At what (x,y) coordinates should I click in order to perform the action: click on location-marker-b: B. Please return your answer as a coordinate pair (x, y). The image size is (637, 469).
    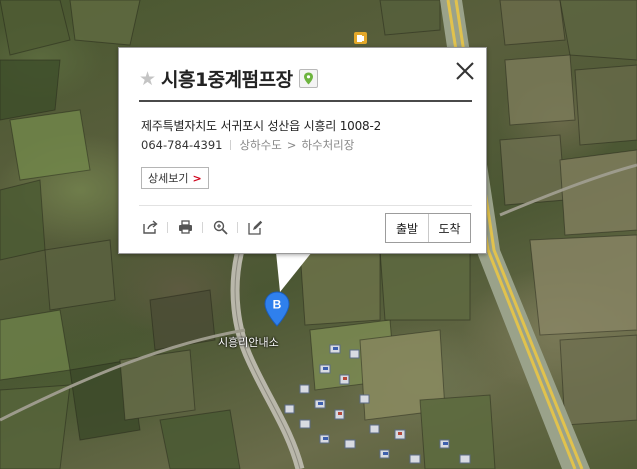
    Looking at the image, I should click on (277, 309).